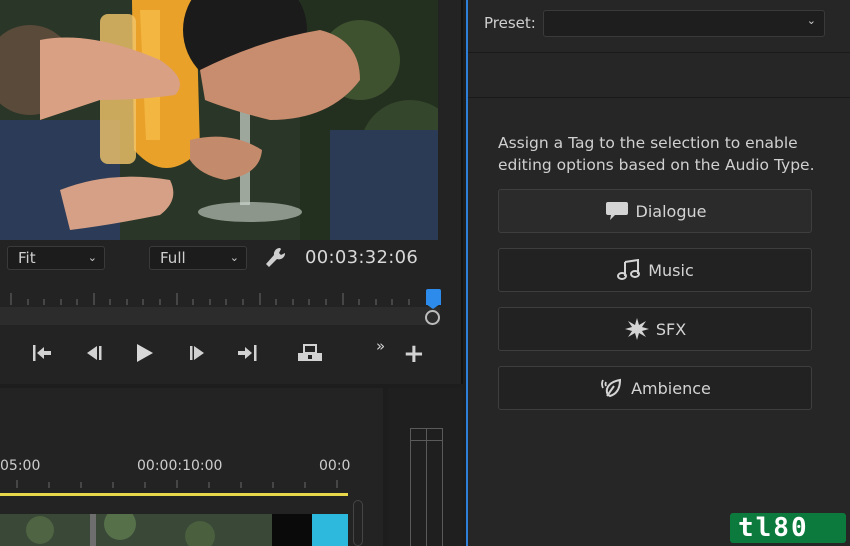 The image size is (850, 546). What do you see at coordinates (637, 329) in the screenshot?
I see `burst-icon` at bounding box center [637, 329].